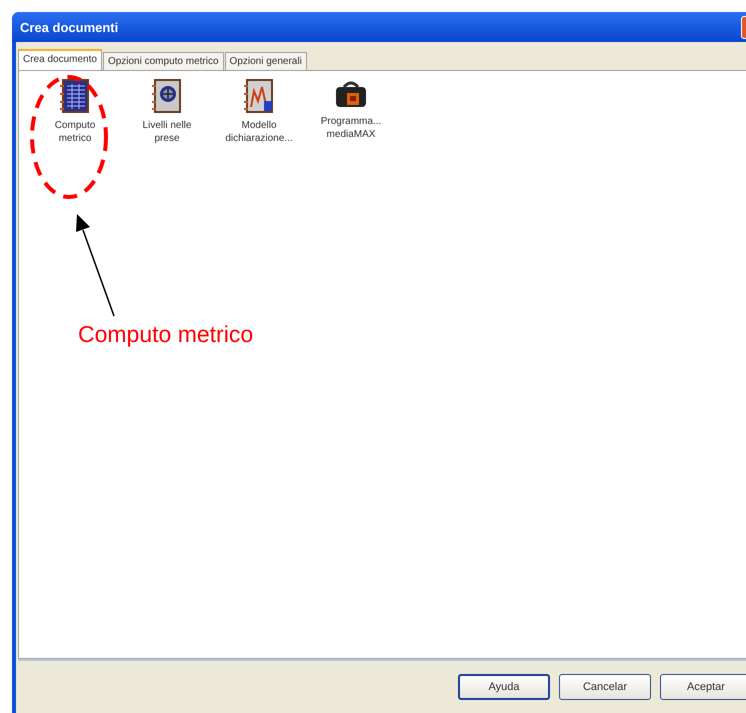 This screenshot has height=713, width=746. I want to click on bag-icon, so click(351, 94).